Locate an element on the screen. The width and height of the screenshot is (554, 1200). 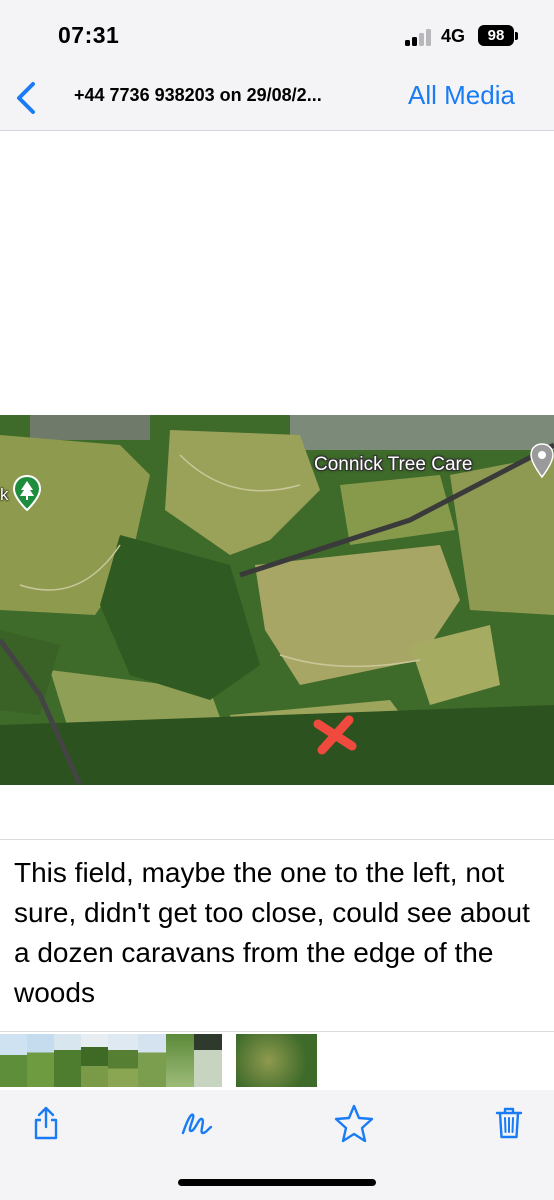
cellular-signal-icon is located at coordinates (420, 37).